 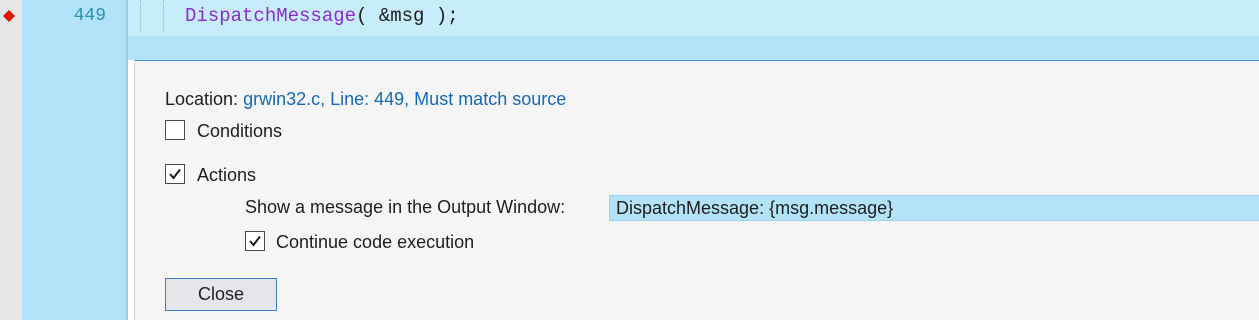 I want to click on code-function-name: DispatchMessage, so click(x=271, y=16).